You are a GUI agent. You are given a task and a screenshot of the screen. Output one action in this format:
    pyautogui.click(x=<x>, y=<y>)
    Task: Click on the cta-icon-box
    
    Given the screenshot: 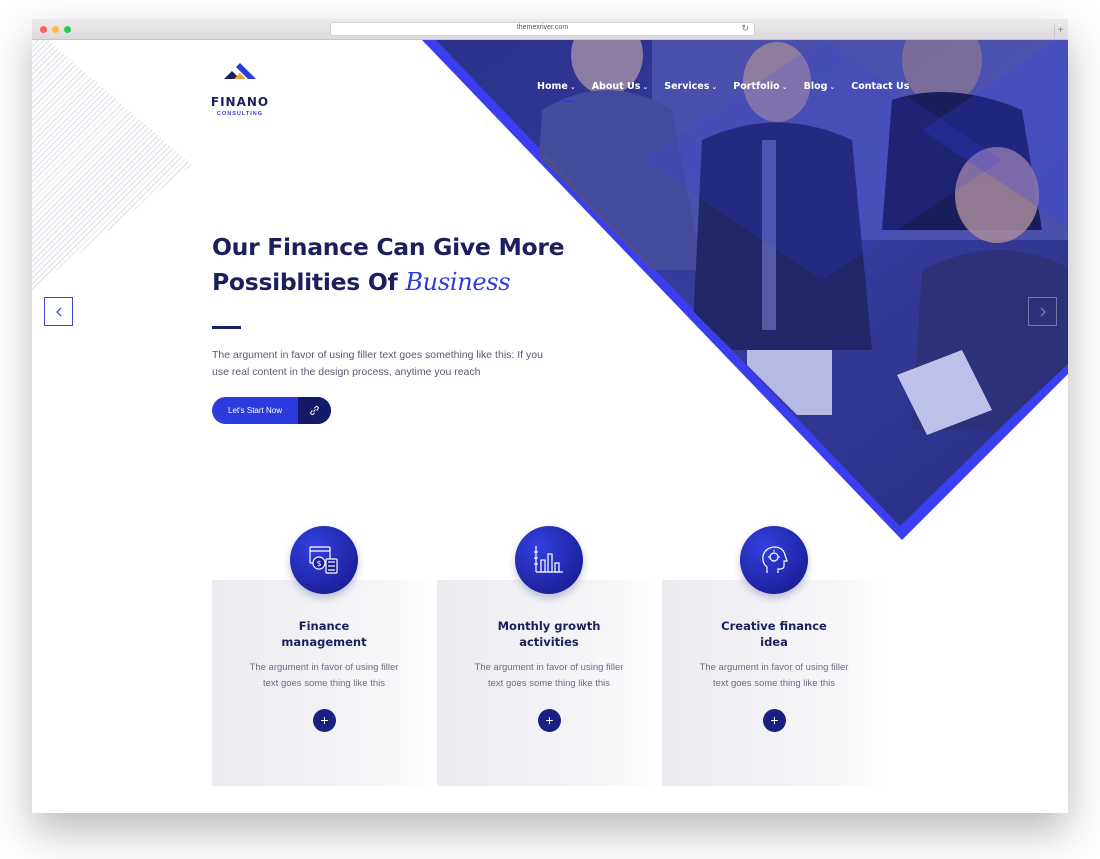 What is the action you would take?
    pyautogui.click(x=314, y=410)
    